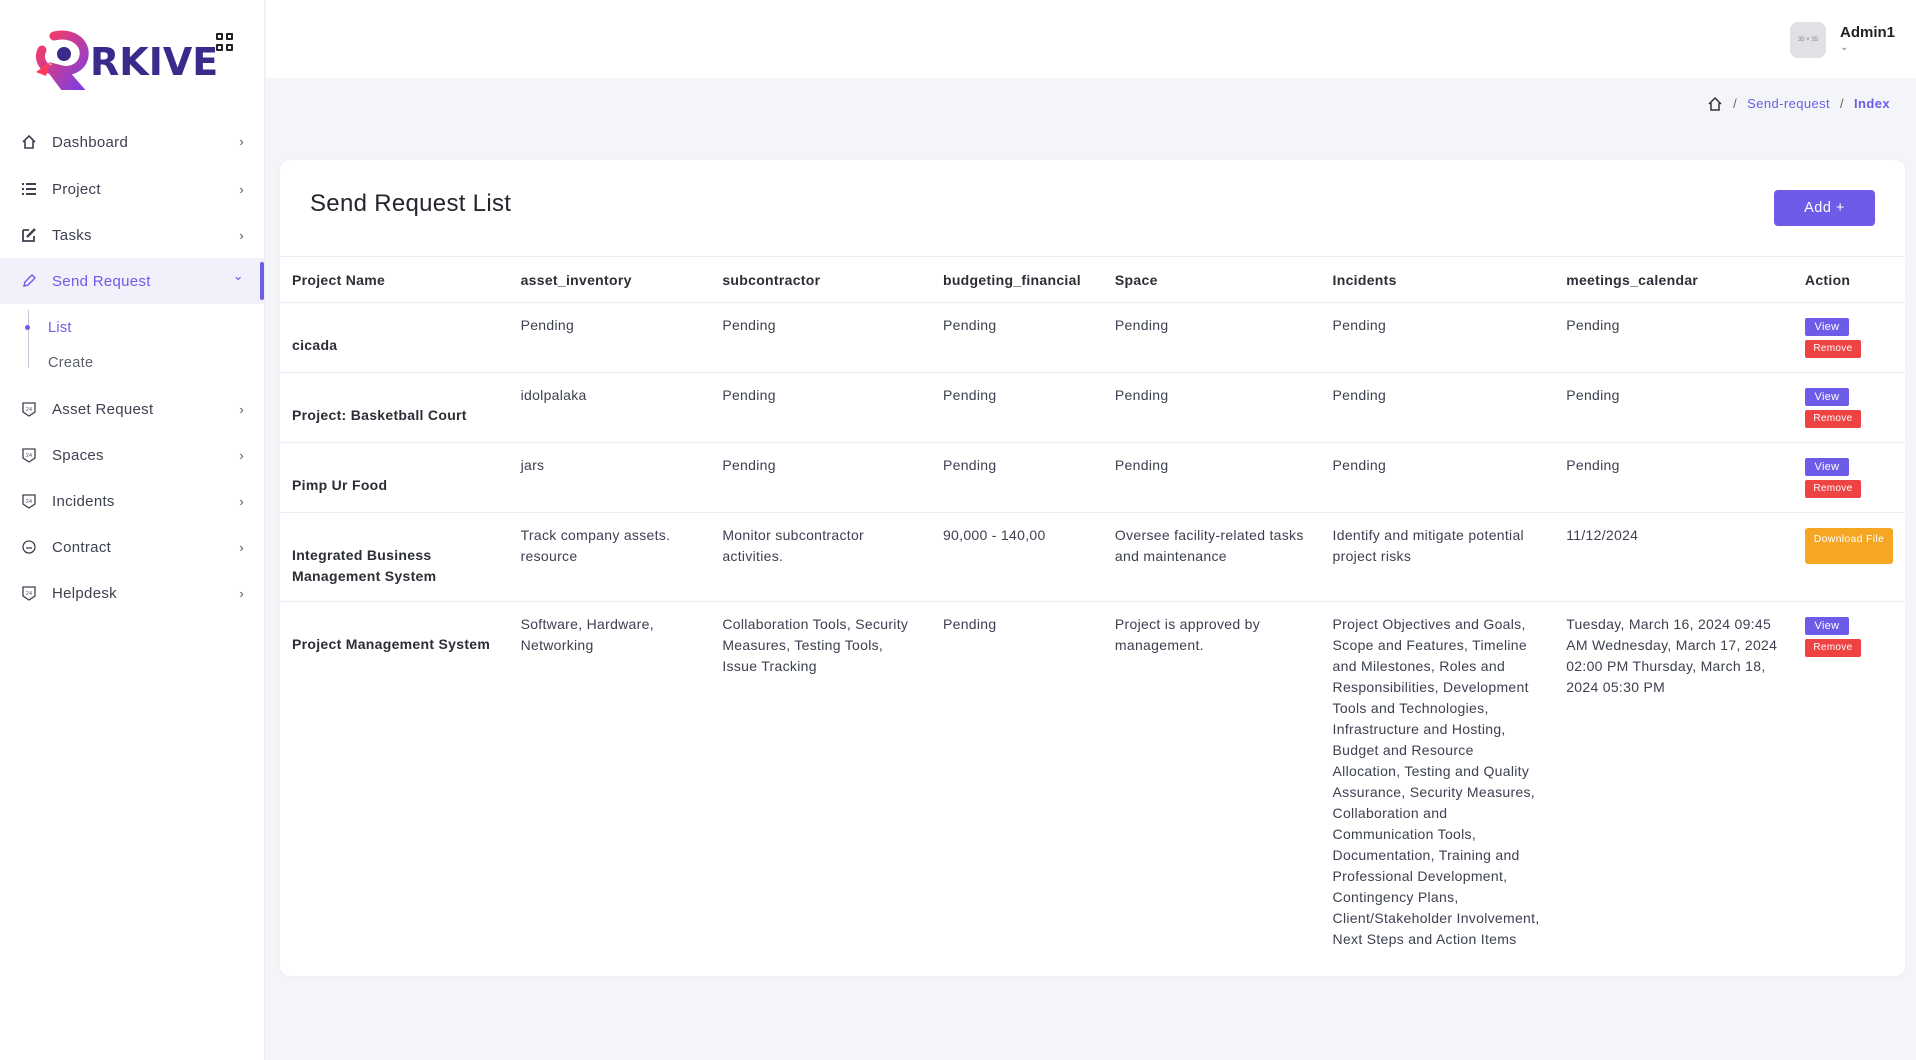  What do you see at coordinates (609, 788) in the screenshot?
I see `cell-asset-inventory: Software, Hardware, Networking` at bounding box center [609, 788].